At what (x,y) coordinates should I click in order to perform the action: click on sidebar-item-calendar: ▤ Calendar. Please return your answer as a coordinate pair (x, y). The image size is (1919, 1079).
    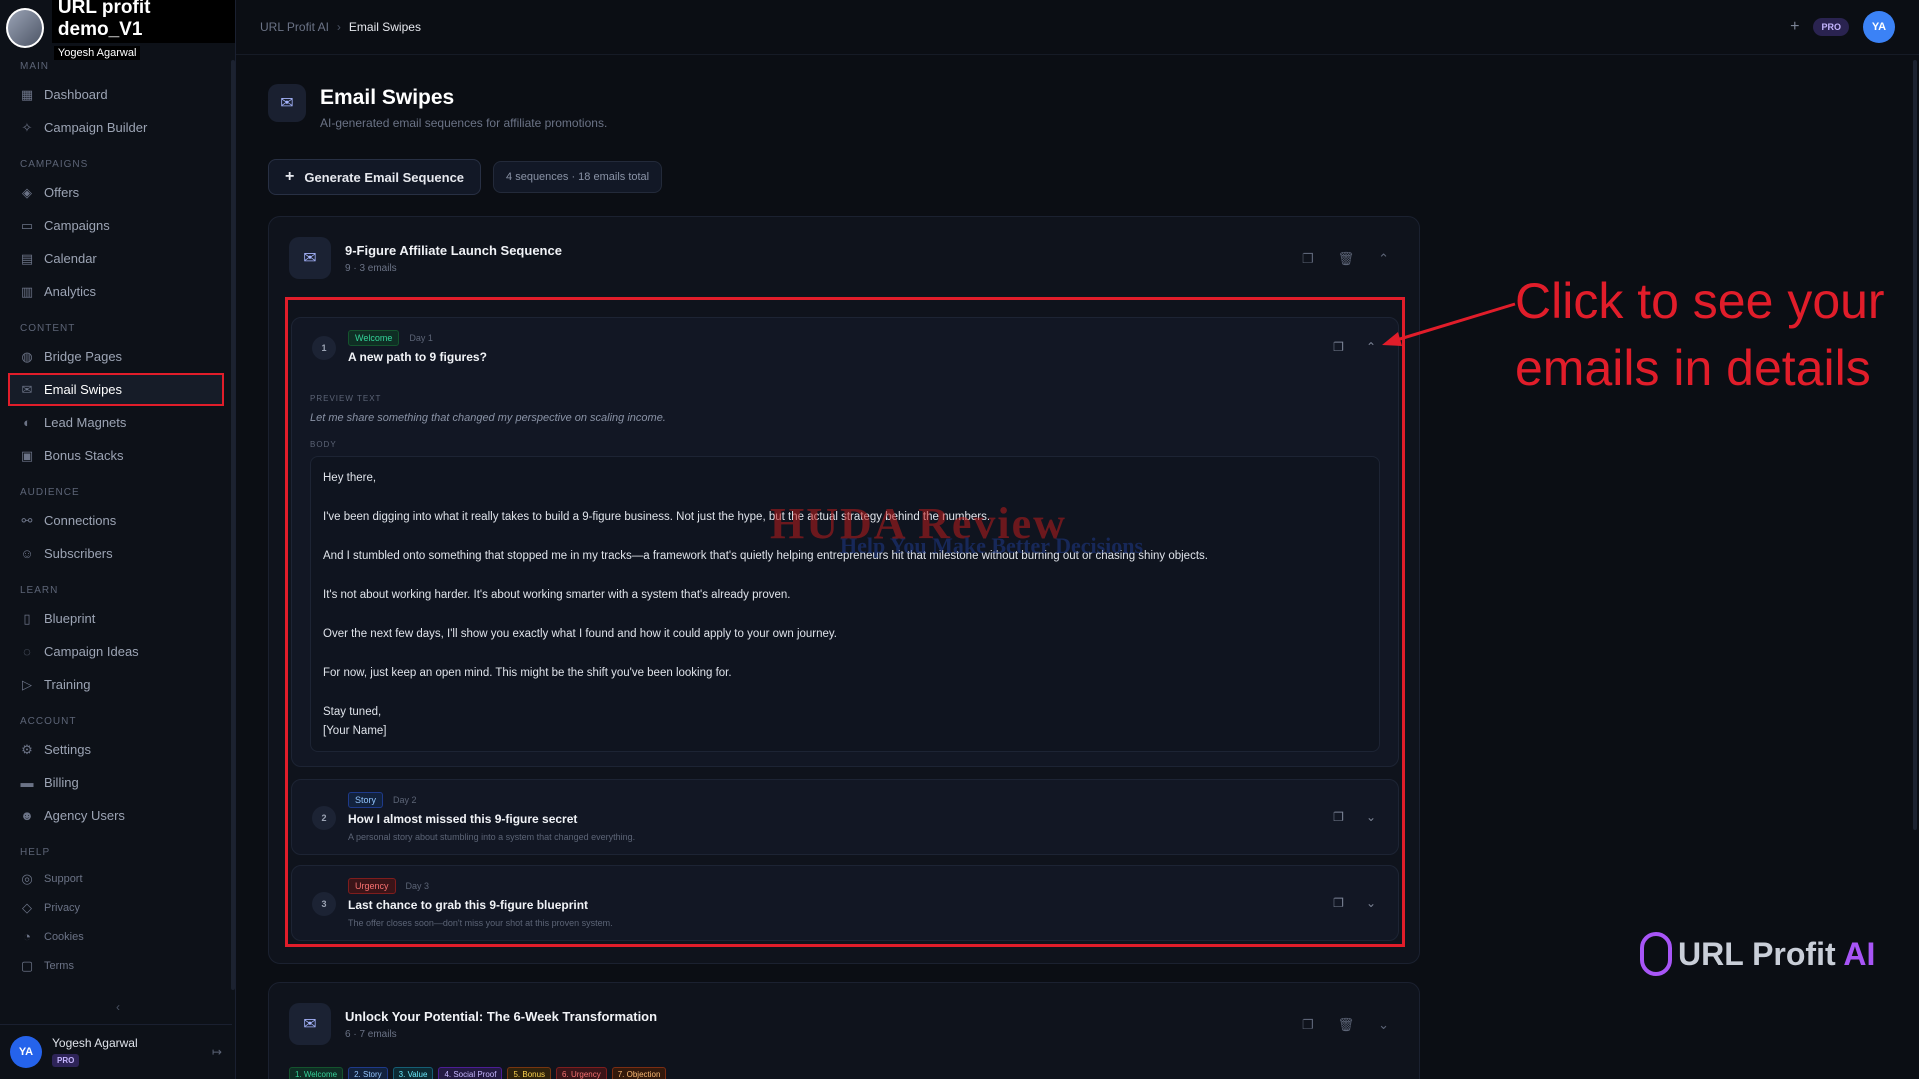
    Looking at the image, I should click on (116, 258).